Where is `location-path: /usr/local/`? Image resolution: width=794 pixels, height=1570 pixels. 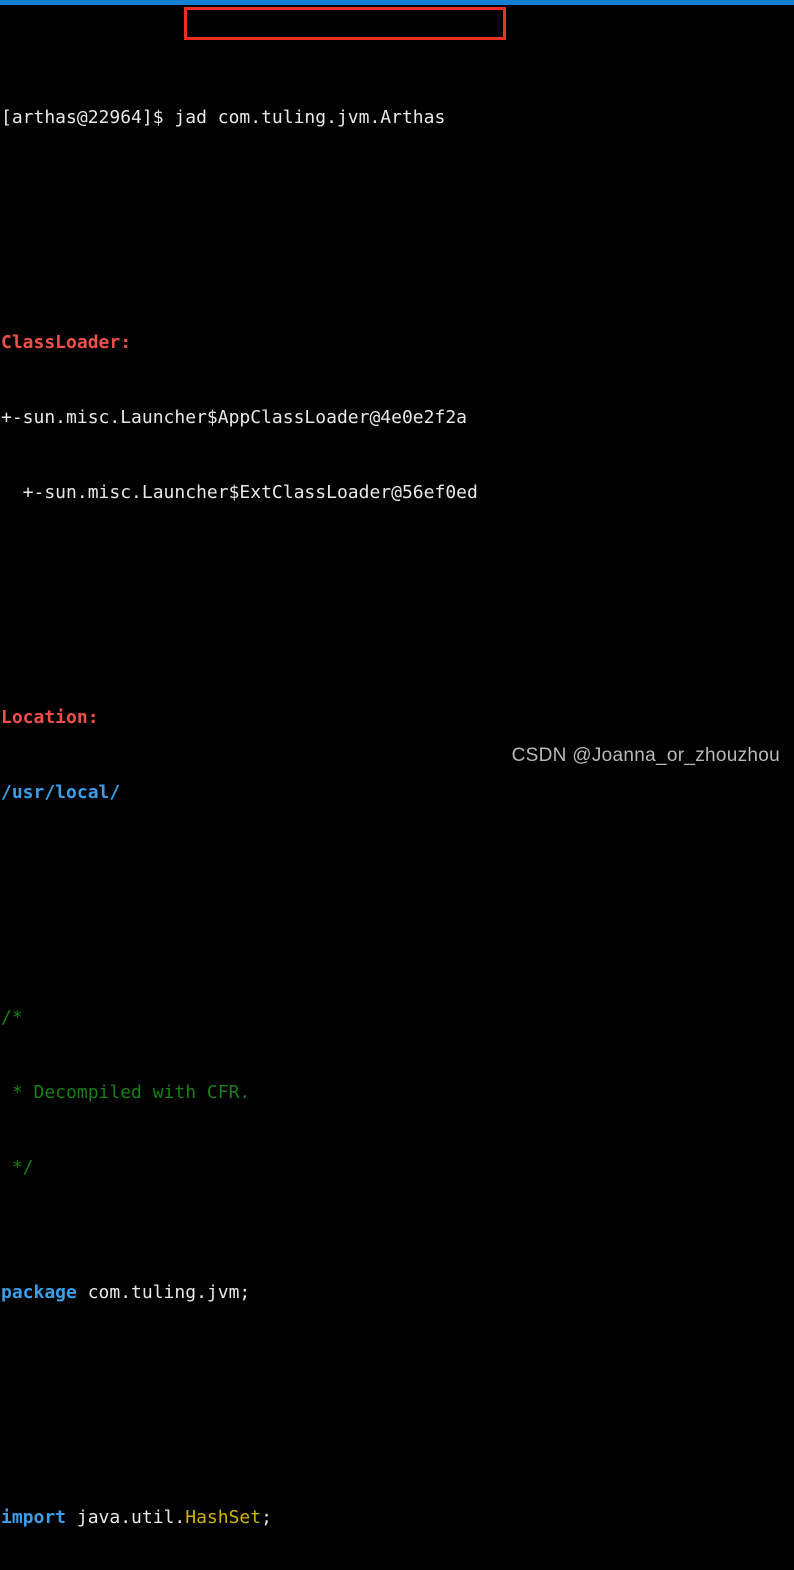
location-path: /usr/local/ is located at coordinates (61, 792).